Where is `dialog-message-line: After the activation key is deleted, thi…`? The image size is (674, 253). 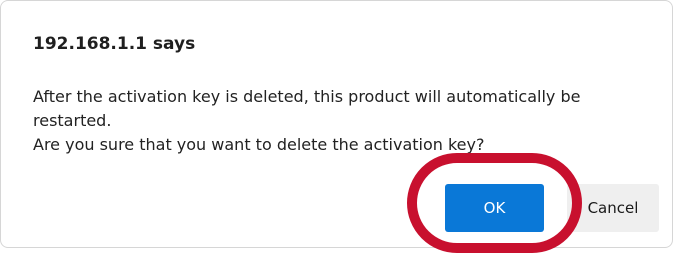
dialog-message-line: After the activation key is deleted, thi… is located at coordinates (307, 108).